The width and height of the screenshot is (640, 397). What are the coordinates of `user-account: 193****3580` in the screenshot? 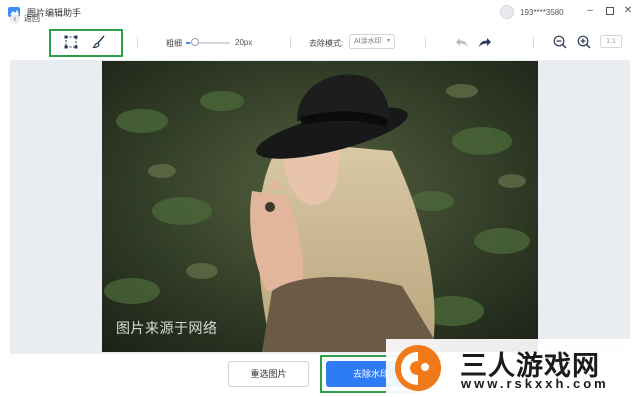 It's located at (532, 12).